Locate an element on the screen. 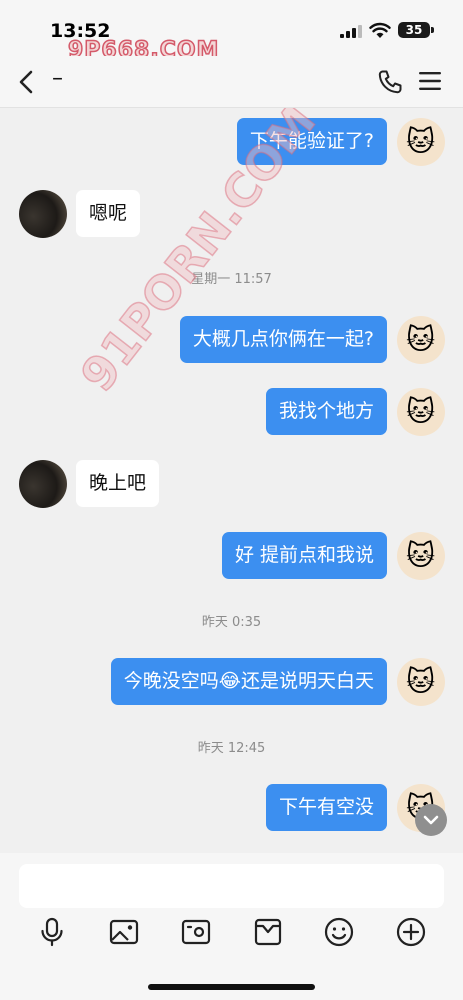 The width and height of the screenshot is (463, 1000). chevron-down-icon is located at coordinates (431, 820).